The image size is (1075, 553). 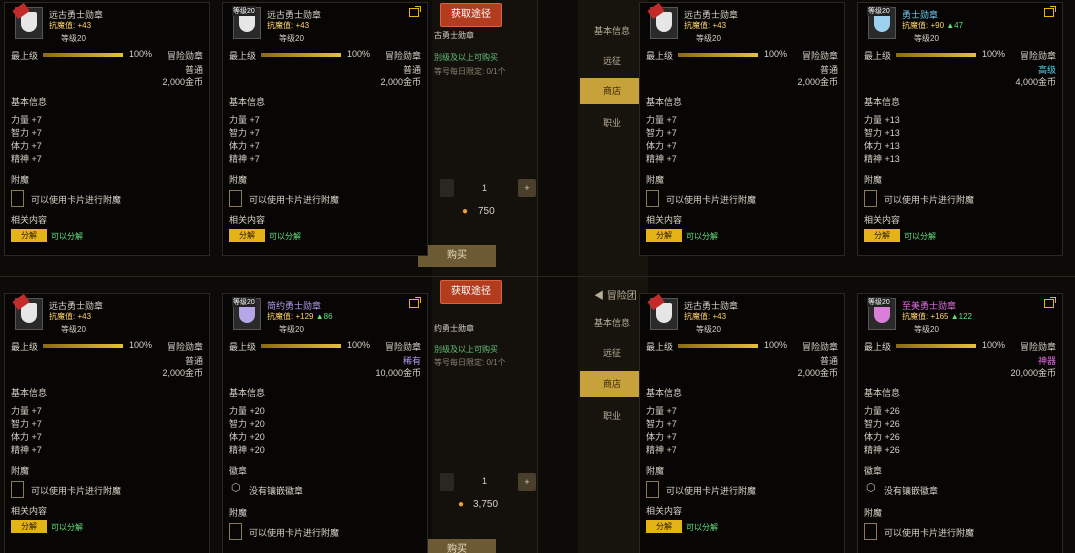 What do you see at coordinates (454, 35) in the screenshot?
I see `shop-item-title: 古勇士勋章` at bounding box center [454, 35].